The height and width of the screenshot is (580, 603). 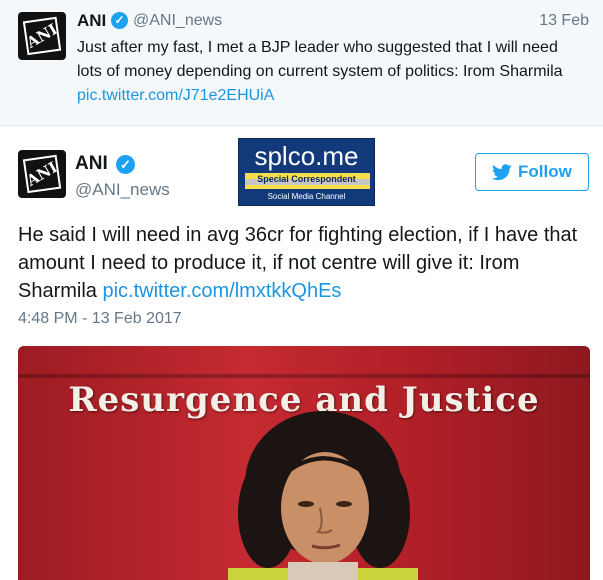 What do you see at coordinates (91, 164) in the screenshot?
I see `main-author-name: ANI` at bounding box center [91, 164].